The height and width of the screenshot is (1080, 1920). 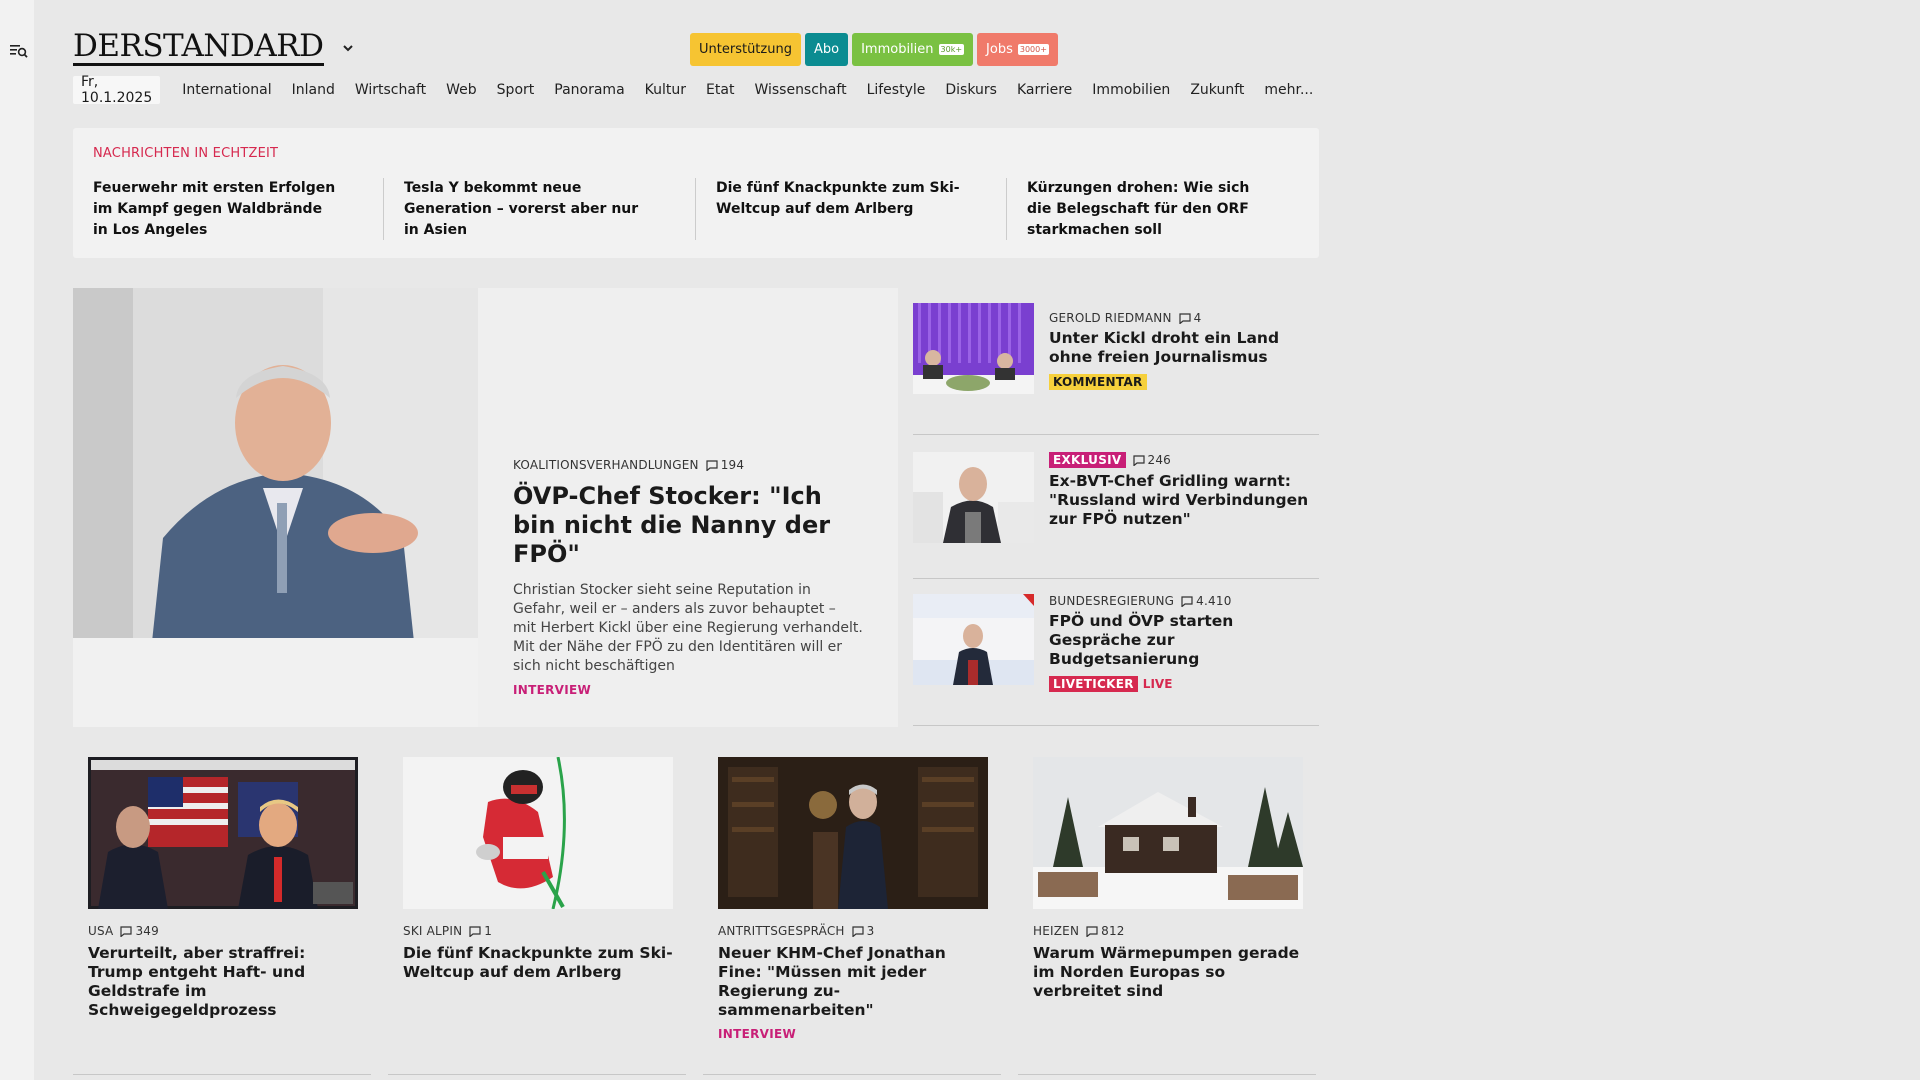 What do you see at coordinates (1190, 318) in the screenshot?
I see `comment-count: 4` at bounding box center [1190, 318].